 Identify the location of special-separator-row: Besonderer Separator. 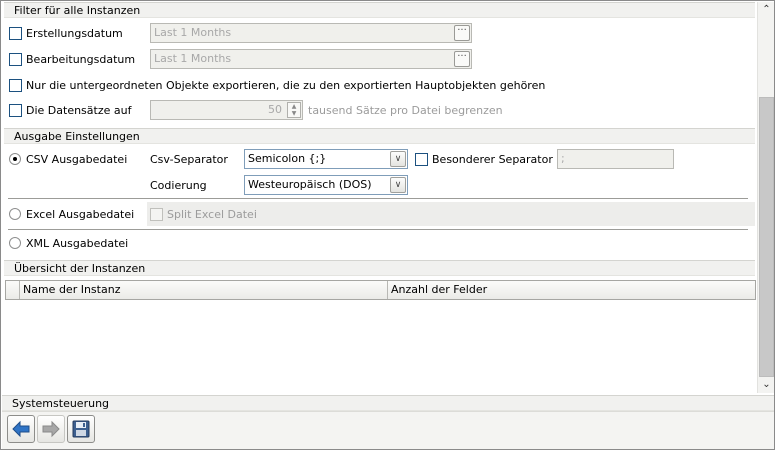
(484, 159).